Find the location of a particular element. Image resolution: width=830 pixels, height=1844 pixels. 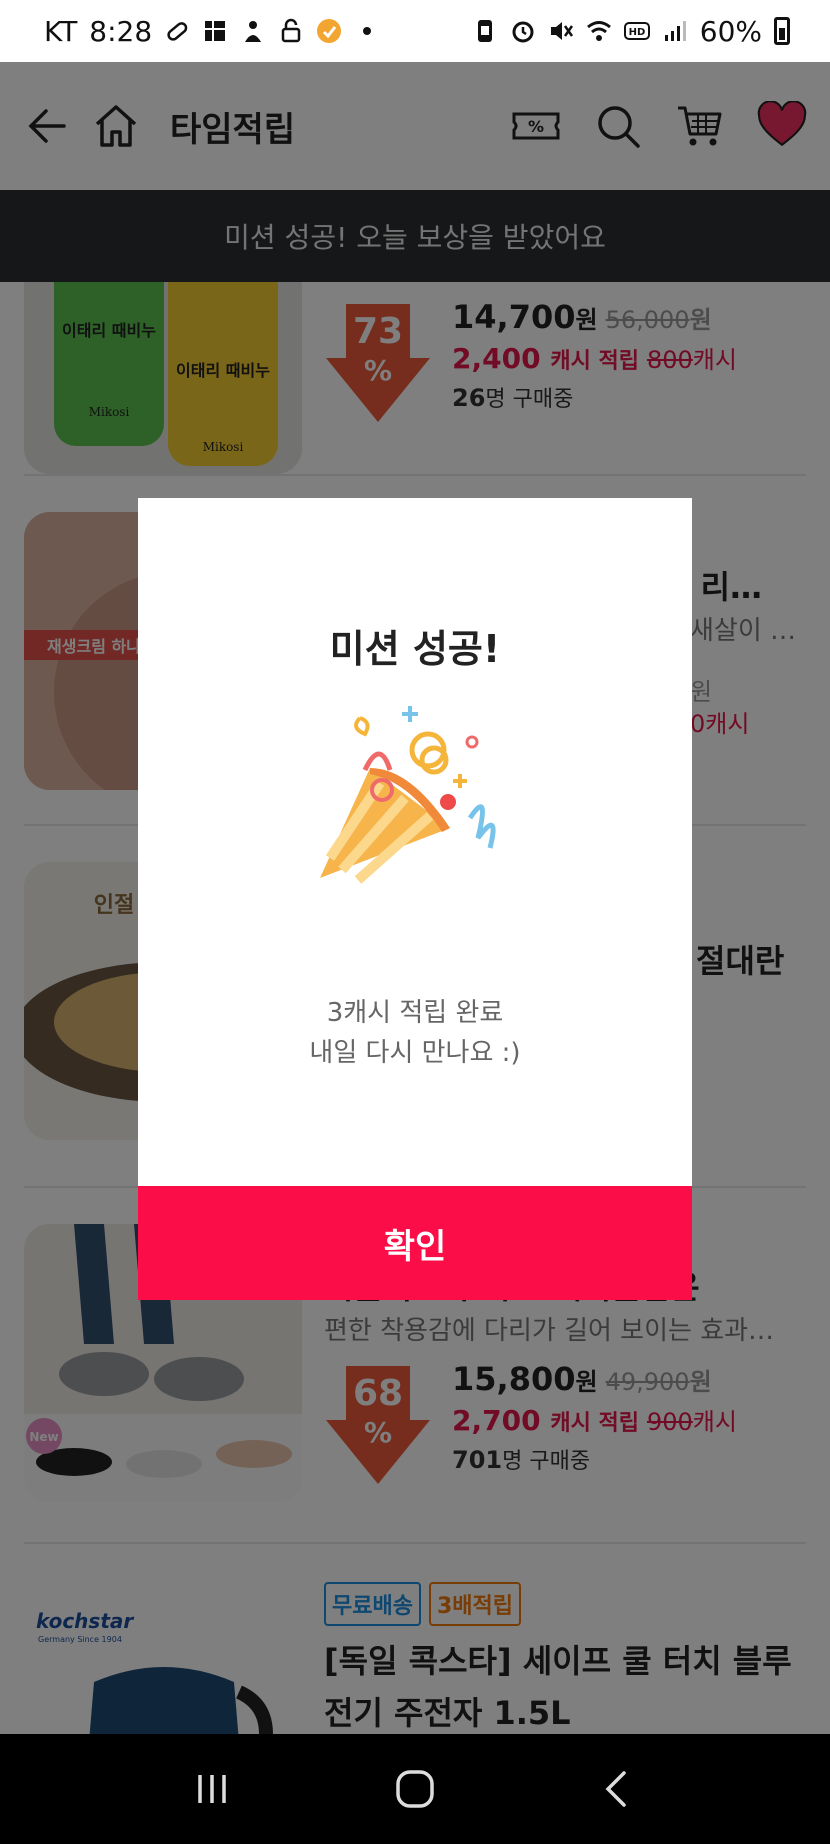

dialog-message-line1: 3캐시 적립 완료 is located at coordinates (415, 1013).